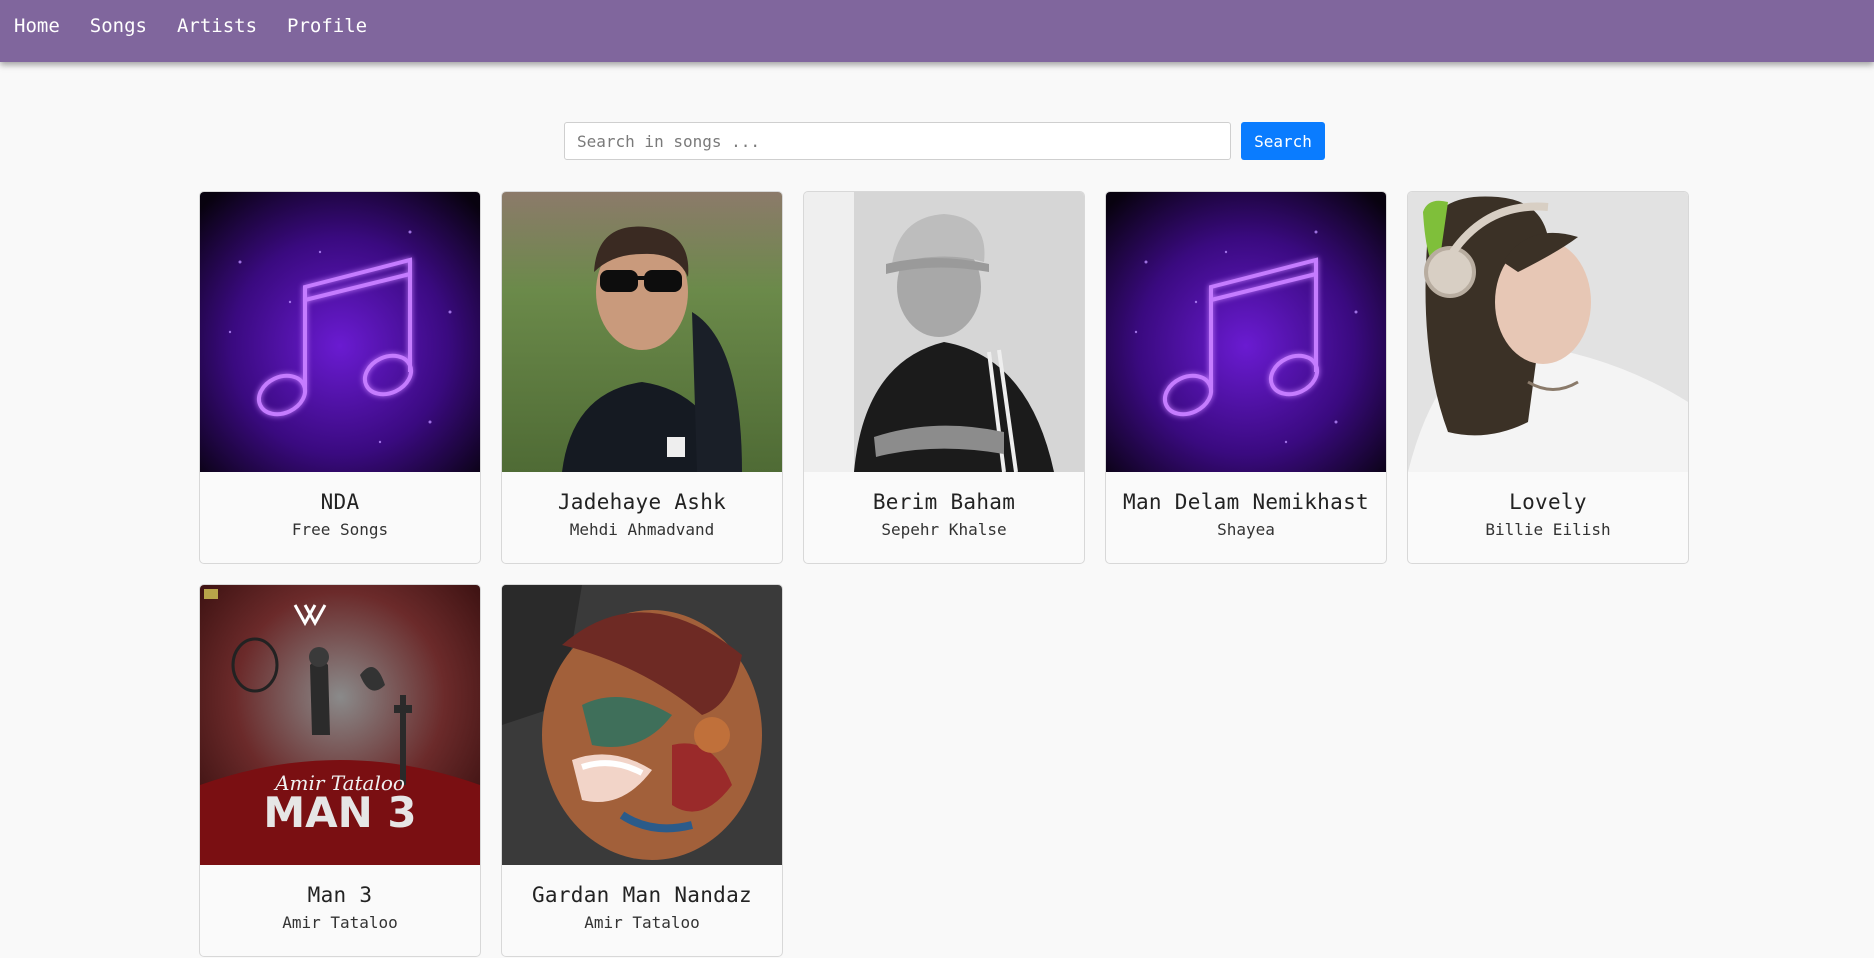 The image size is (1874, 958). What do you see at coordinates (1548, 502) in the screenshot?
I see `song-title: Lovely` at bounding box center [1548, 502].